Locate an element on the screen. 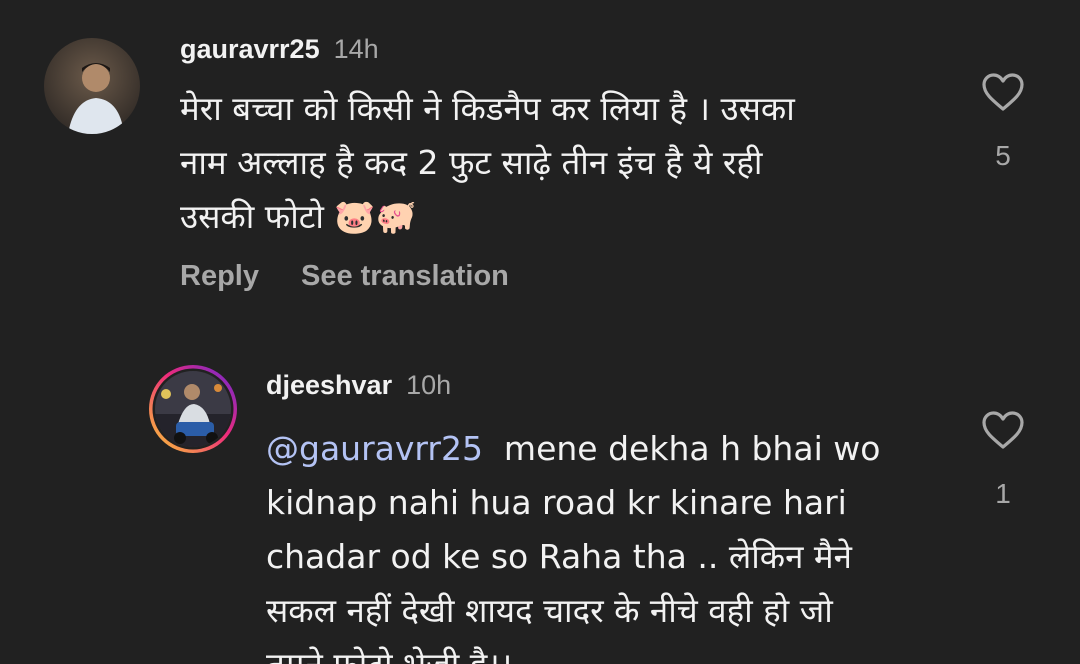 The image size is (1080, 664). comment-line: kidnap nahi hua road kr kinare hari is located at coordinates (556, 502).